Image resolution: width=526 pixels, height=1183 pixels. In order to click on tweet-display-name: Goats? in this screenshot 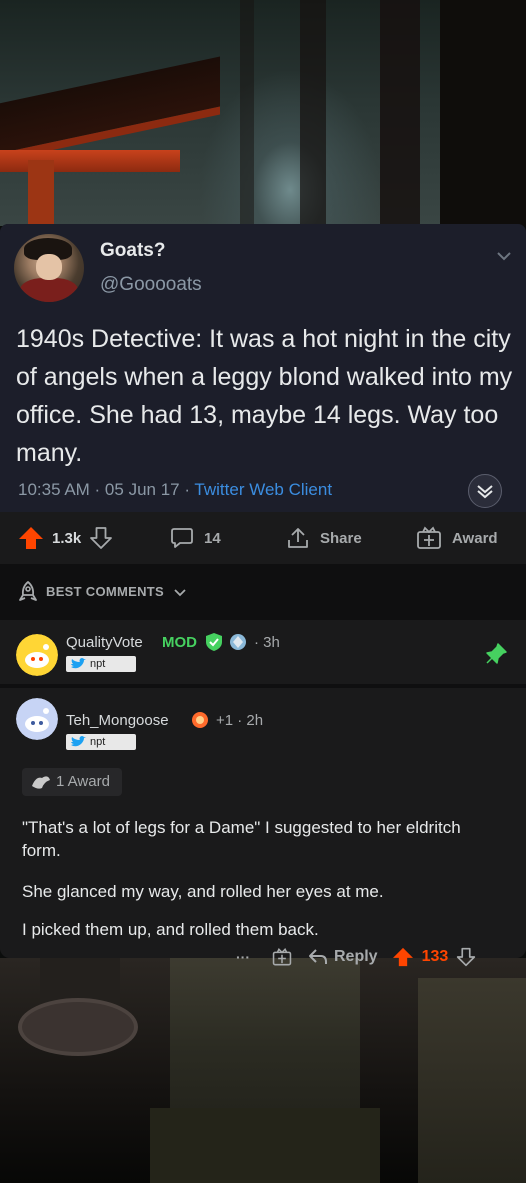, I will do `click(133, 250)`.